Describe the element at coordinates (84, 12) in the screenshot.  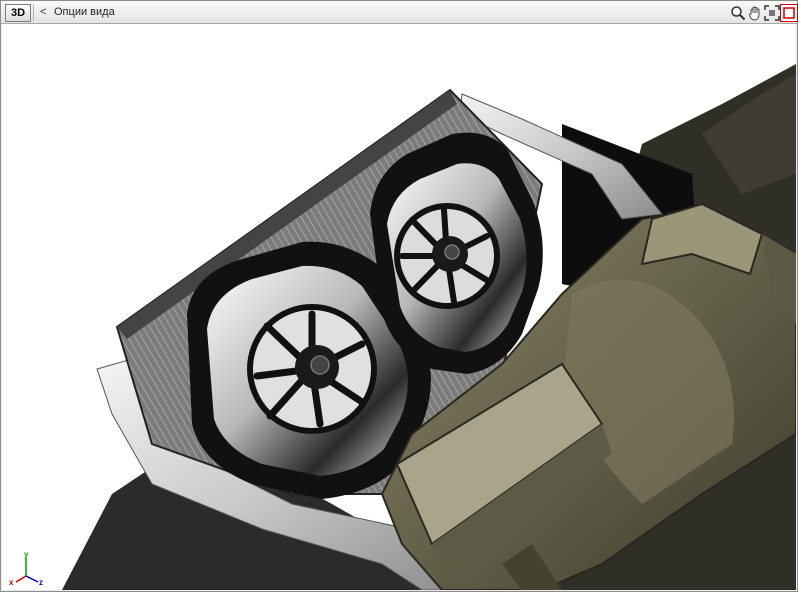
I see `view-options-menu: Опции вида` at that location.